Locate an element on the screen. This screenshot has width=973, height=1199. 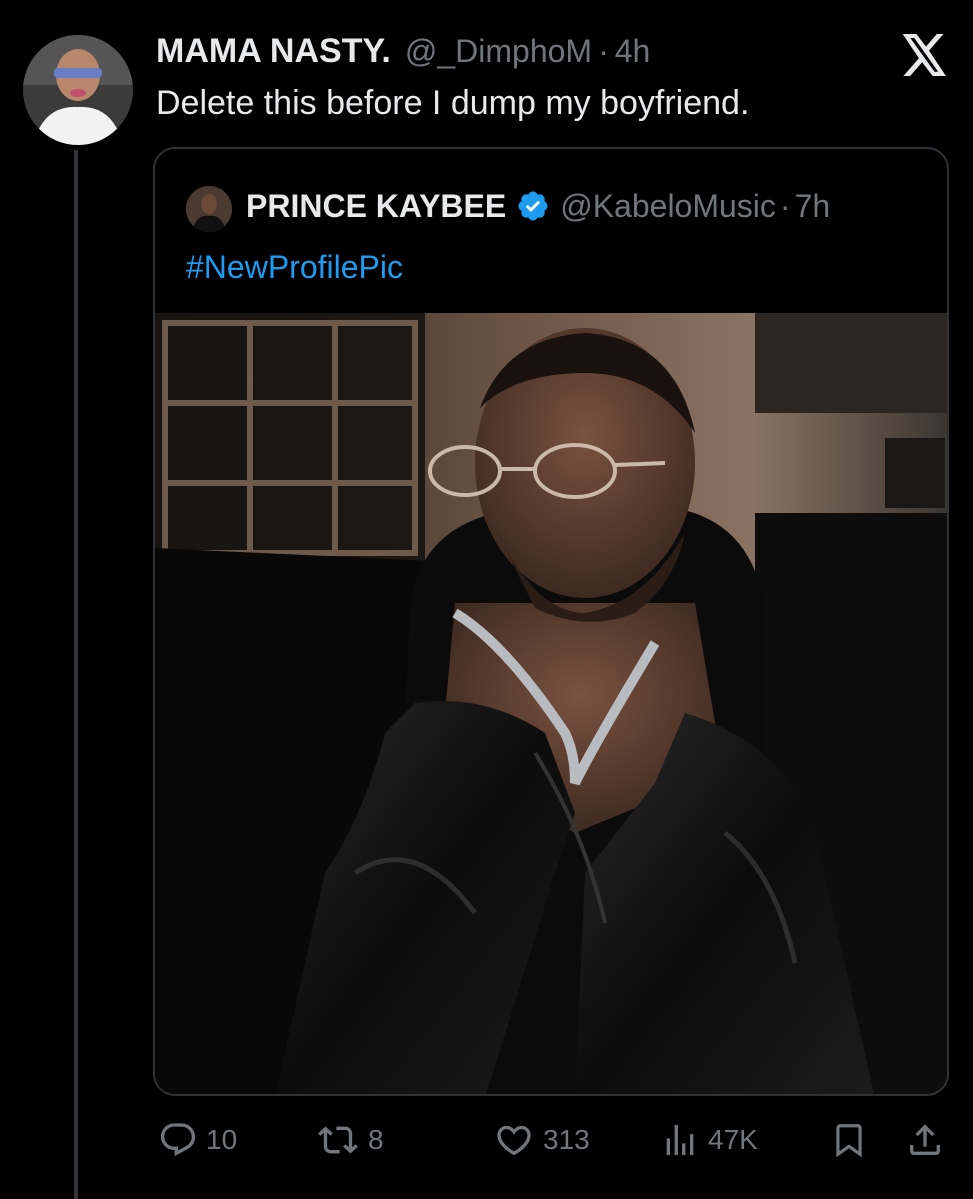
action-bar: 10 8 313 47K is located at coordinates (486, 1140).